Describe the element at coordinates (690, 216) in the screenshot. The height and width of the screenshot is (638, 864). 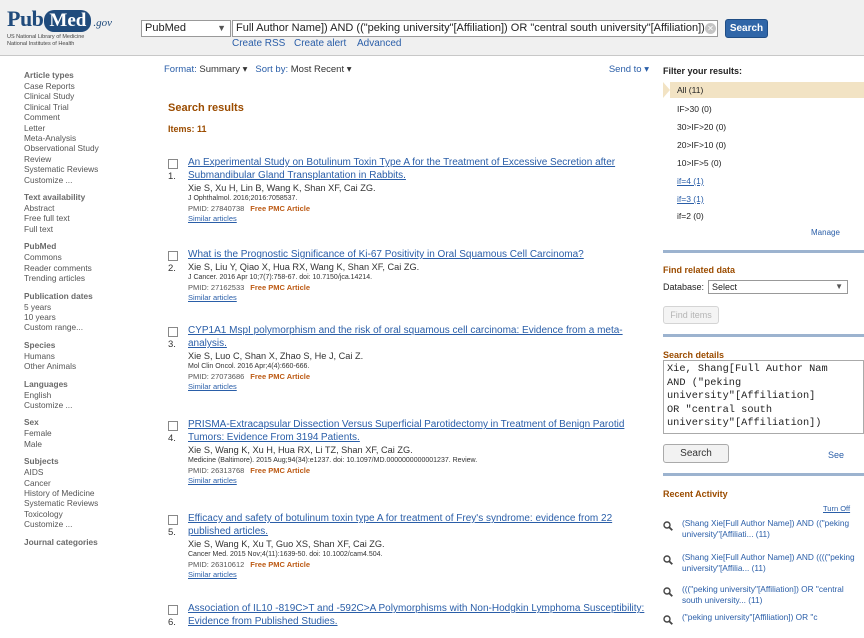
I see `filter-if-2: if=2 (0)` at that location.